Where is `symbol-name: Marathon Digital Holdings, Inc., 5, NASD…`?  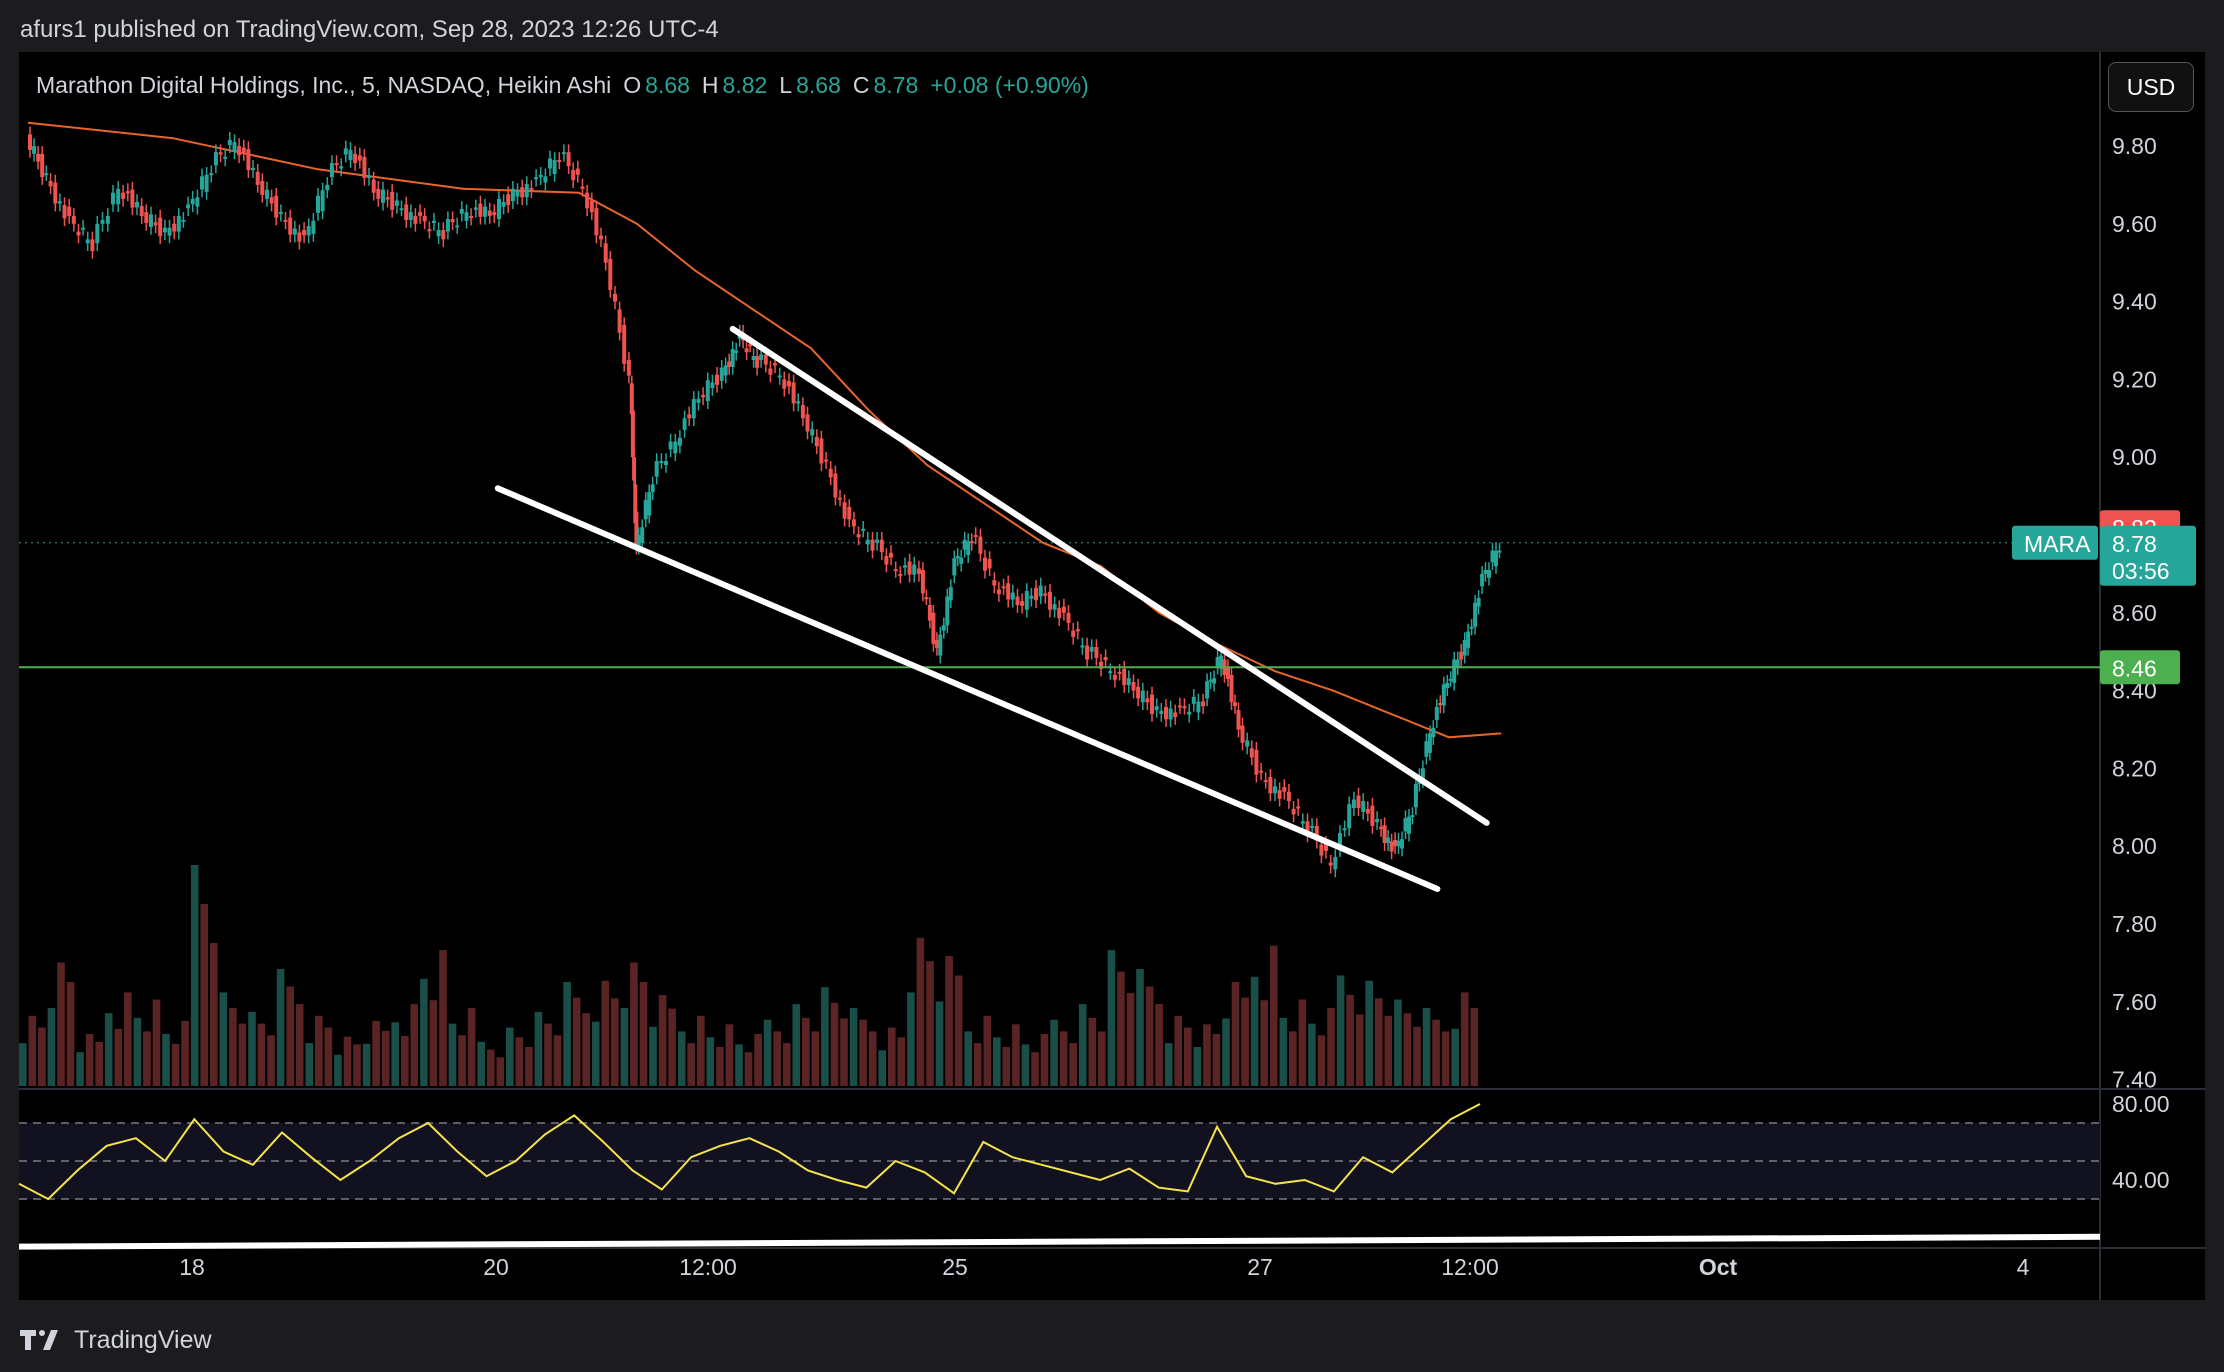 symbol-name: Marathon Digital Holdings, Inc., 5, NASD… is located at coordinates (323, 85).